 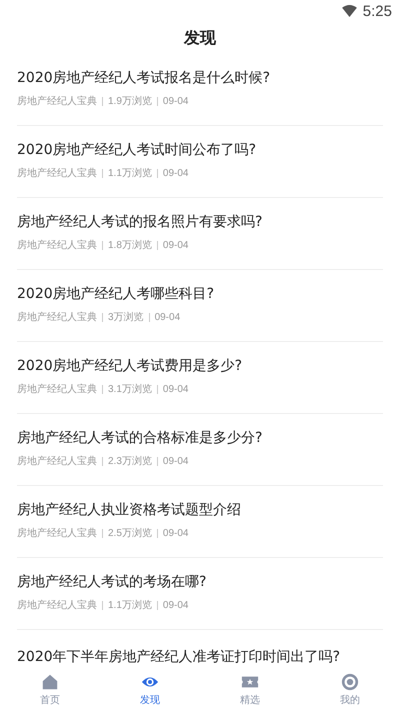 What do you see at coordinates (200, 438) in the screenshot?
I see `article-title: 房地产经纪人考试的合格标准是多少分?` at bounding box center [200, 438].